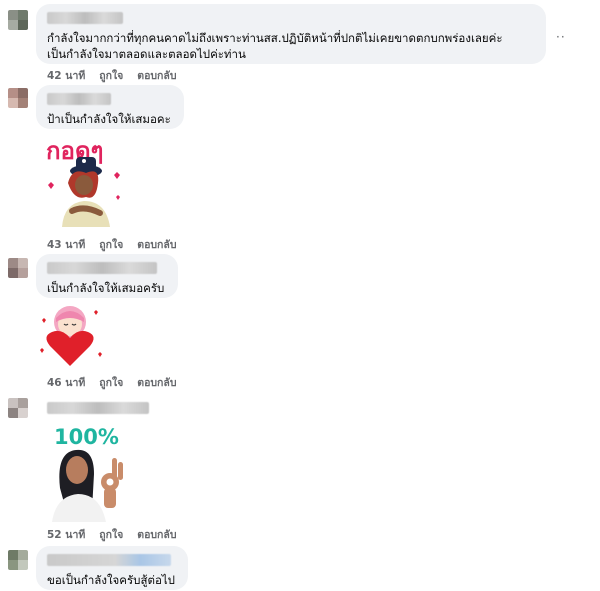  What do you see at coordinates (66, 534) in the screenshot?
I see `timestamp: 52 นาที` at bounding box center [66, 534].